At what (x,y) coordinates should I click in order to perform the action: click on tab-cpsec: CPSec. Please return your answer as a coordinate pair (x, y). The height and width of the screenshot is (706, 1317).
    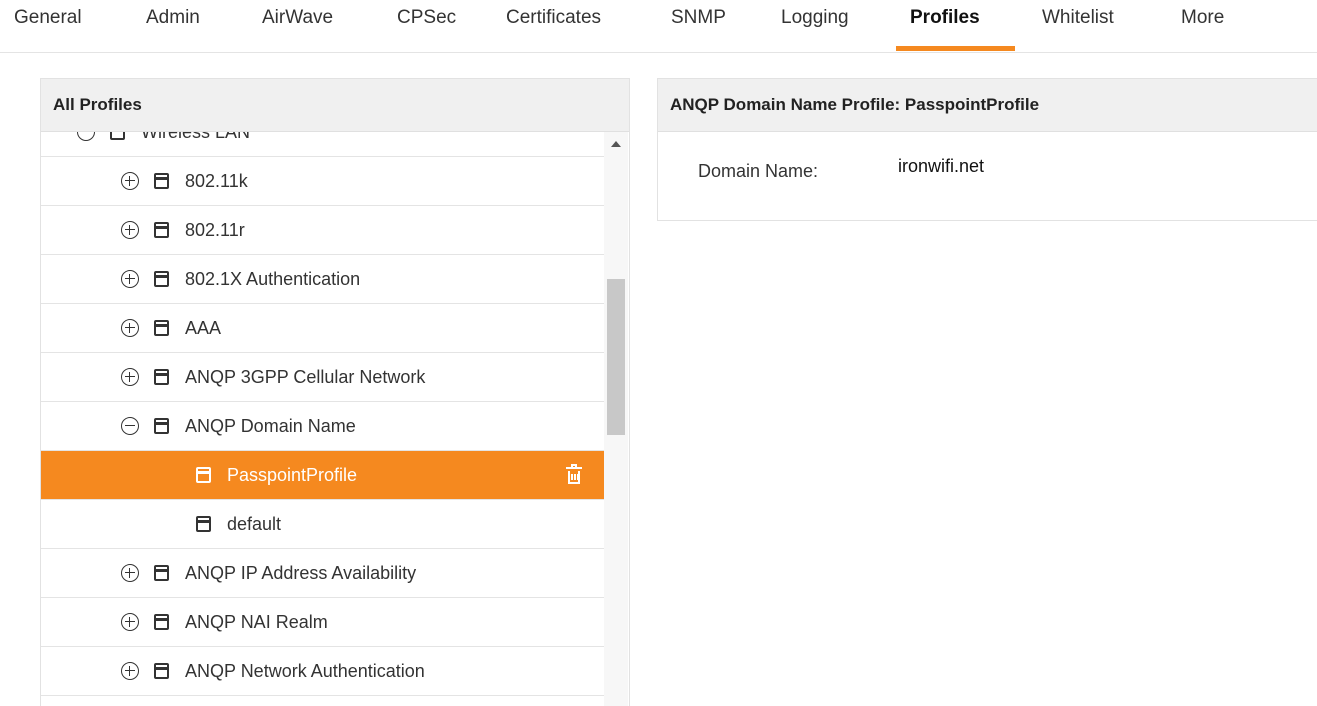
    Looking at the image, I should click on (426, 18).